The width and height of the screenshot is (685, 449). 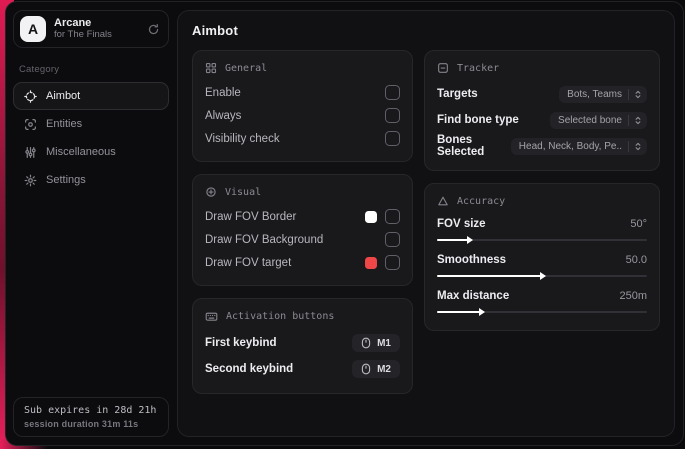 I want to click on setting-row: Draw FOV Border, so click(x=302, y=216).